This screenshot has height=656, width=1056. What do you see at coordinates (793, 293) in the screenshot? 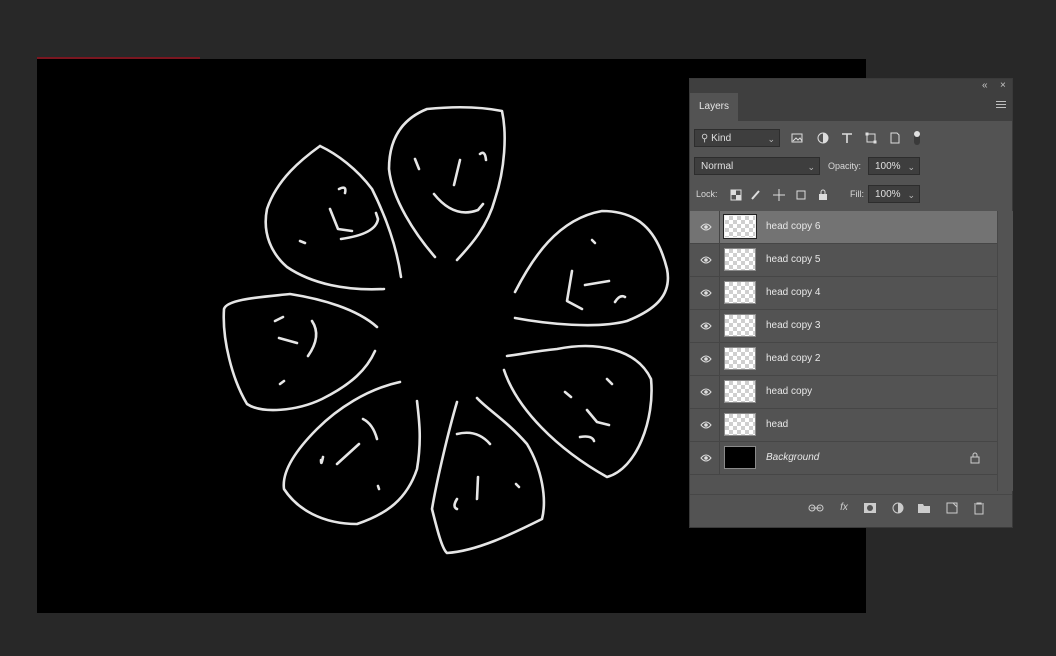
I see `layer-name: head copy 4` at bounding box center [793, 293].